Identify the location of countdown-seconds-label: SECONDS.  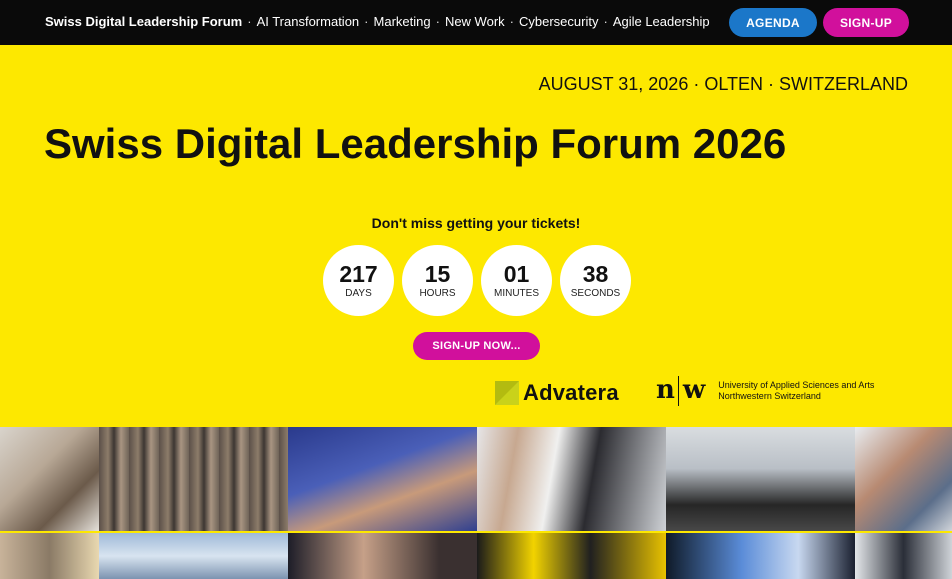
(595, 293).